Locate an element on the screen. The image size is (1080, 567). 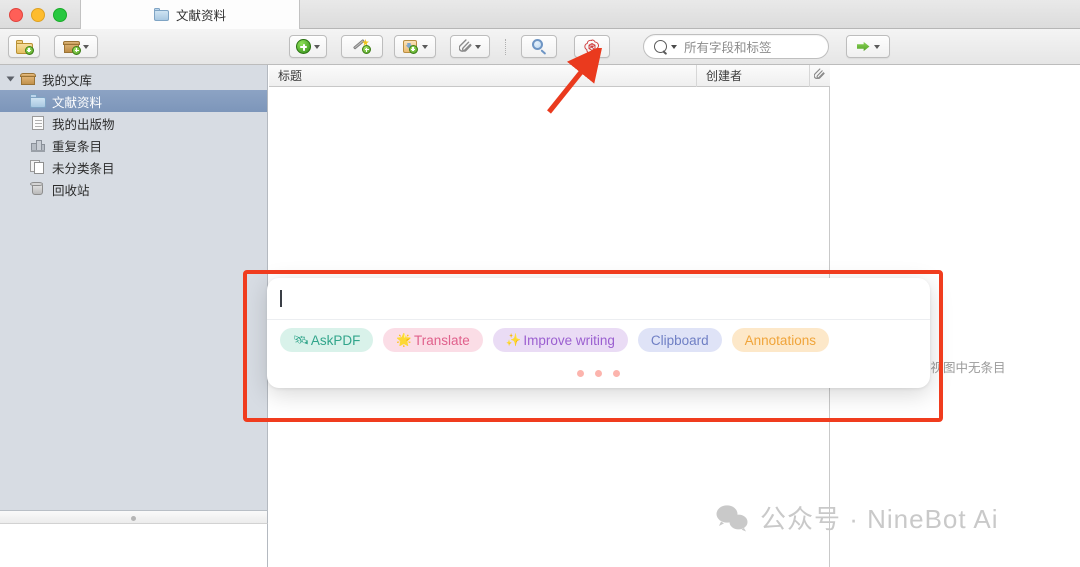
document-icon is located at coordinates (38, 123).